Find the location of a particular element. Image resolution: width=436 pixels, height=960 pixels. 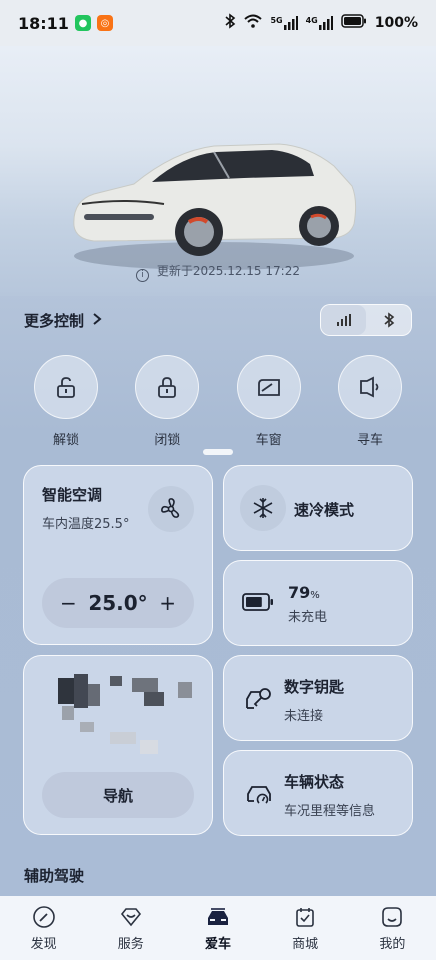

quick-action-label: 闭锁 is located at coordinates (167, 440).